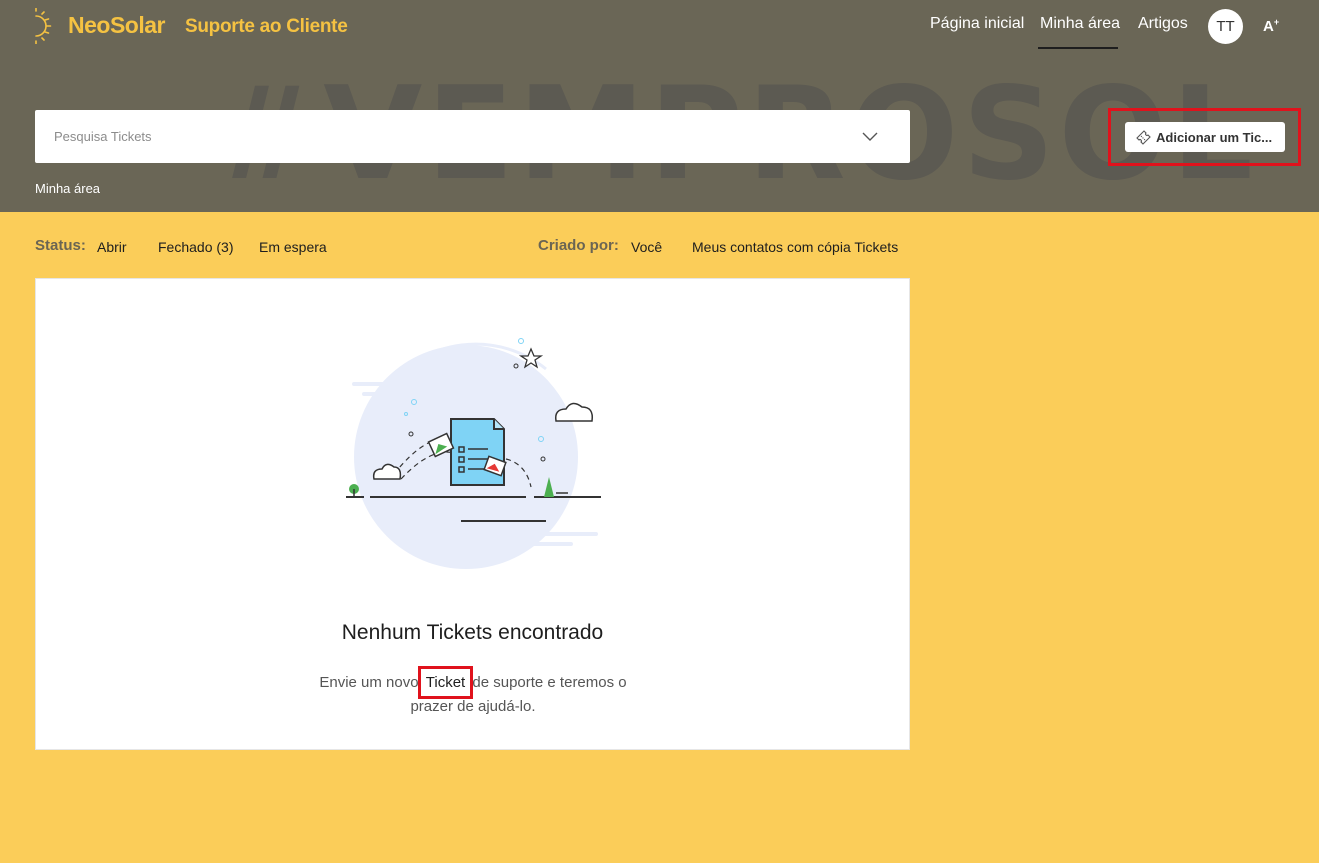  What do you see at coordinates (1163, 24) in the screenshot?
I see `nav-articles-link: Artigos` at bounding box center [1163, 24].